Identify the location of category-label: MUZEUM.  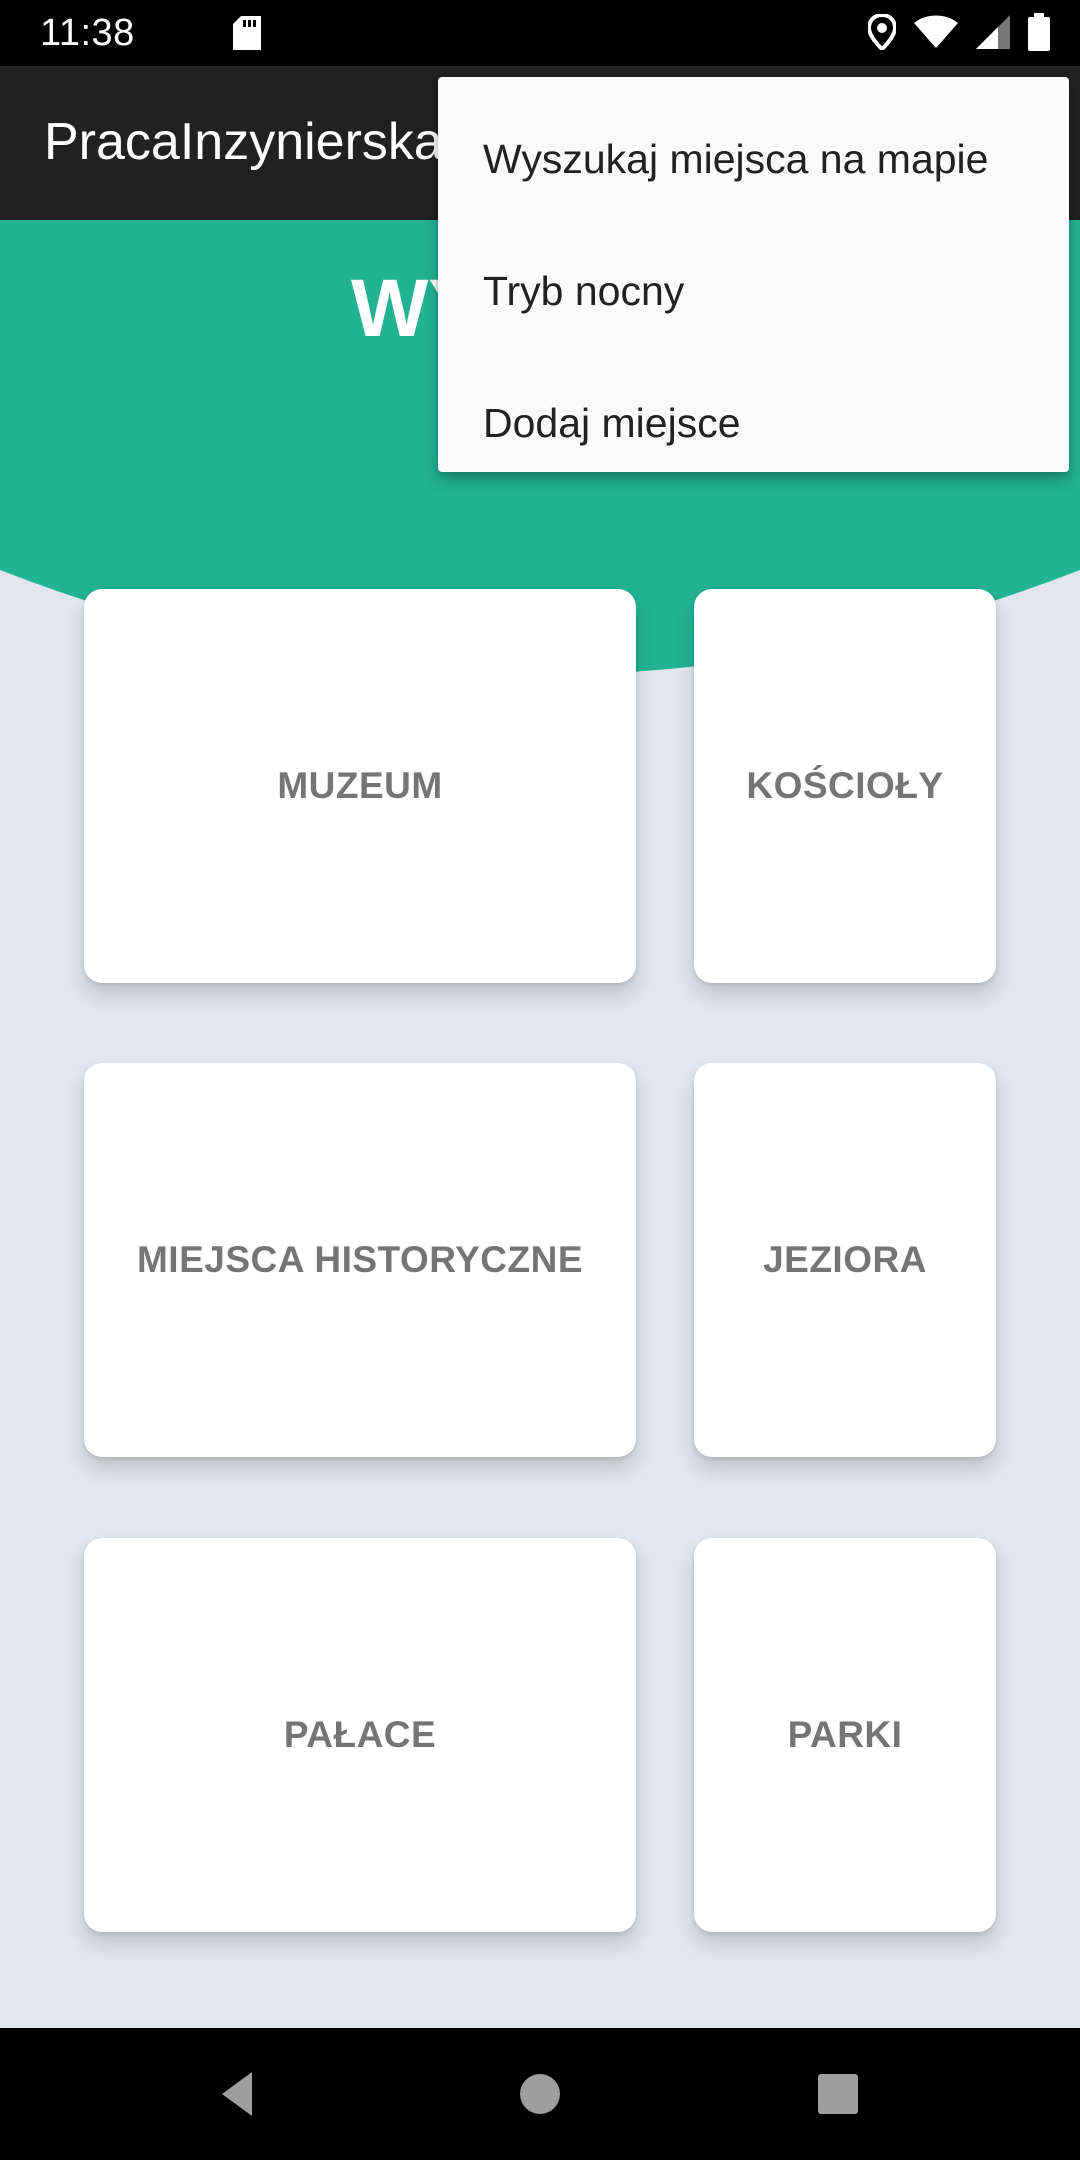
(360, 785).